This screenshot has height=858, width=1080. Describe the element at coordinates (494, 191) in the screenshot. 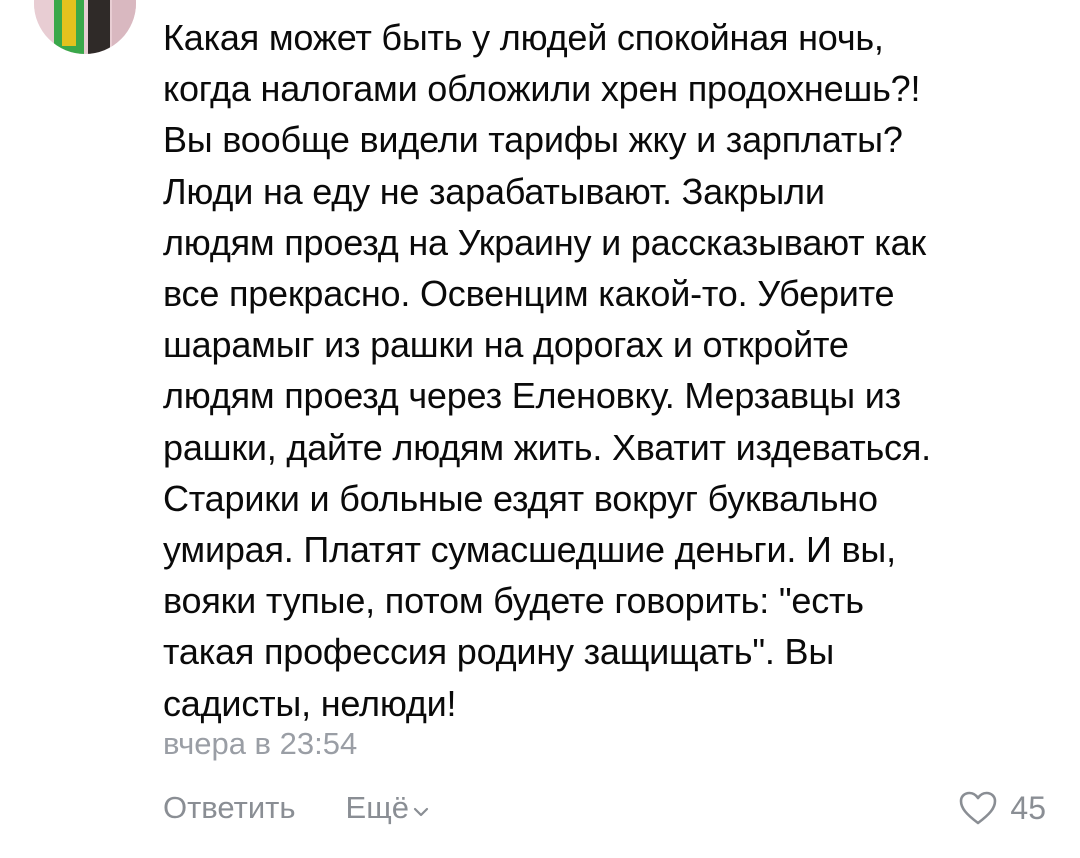

I see `comment-line: Люди на еду не зарабатывают. Закрыли` at that location.